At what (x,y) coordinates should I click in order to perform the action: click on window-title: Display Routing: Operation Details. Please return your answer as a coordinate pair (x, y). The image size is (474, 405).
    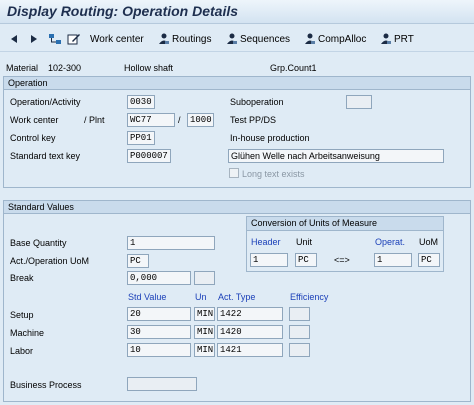
    Looking at the image, I should click on (123, 11).